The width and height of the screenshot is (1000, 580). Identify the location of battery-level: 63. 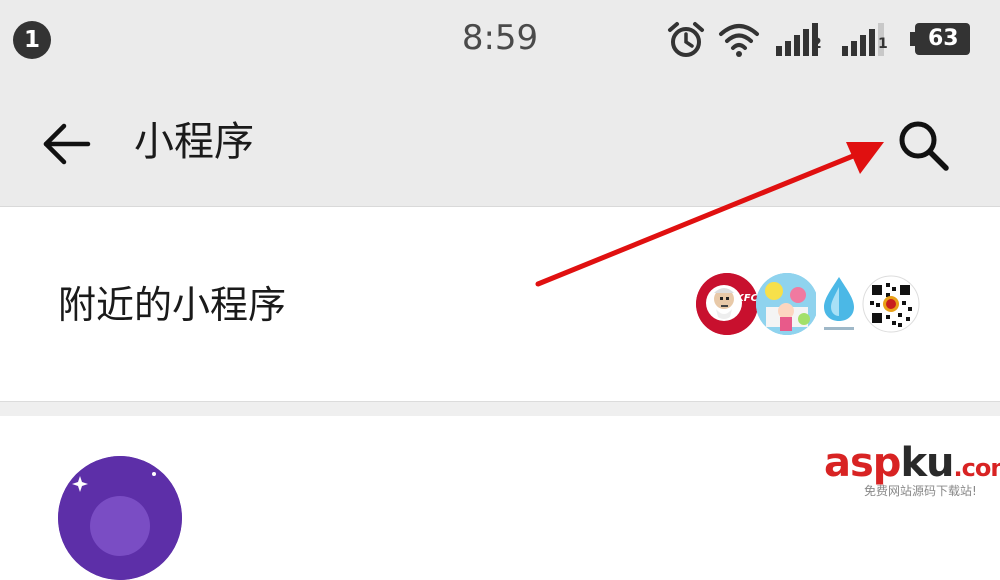
(943, 38).